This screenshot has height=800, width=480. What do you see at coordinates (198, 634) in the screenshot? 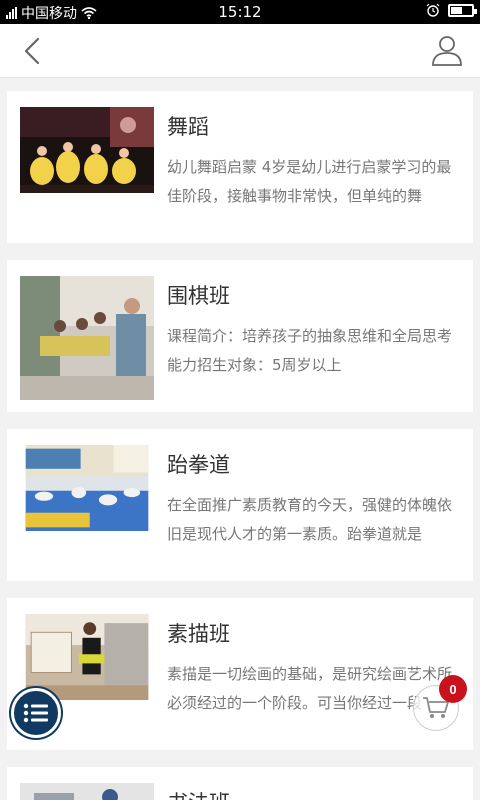
I see `course-title: 素描班` at bounding box center [198, 634].